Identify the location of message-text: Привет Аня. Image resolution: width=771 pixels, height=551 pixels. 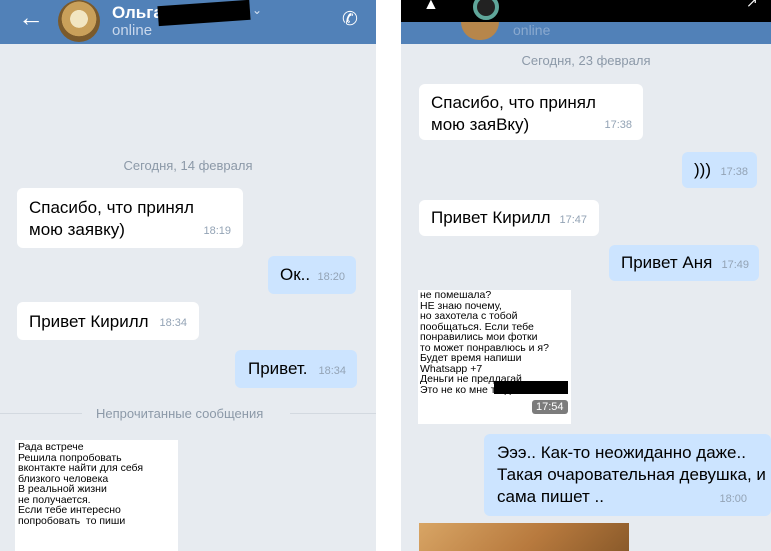
(667, 262).